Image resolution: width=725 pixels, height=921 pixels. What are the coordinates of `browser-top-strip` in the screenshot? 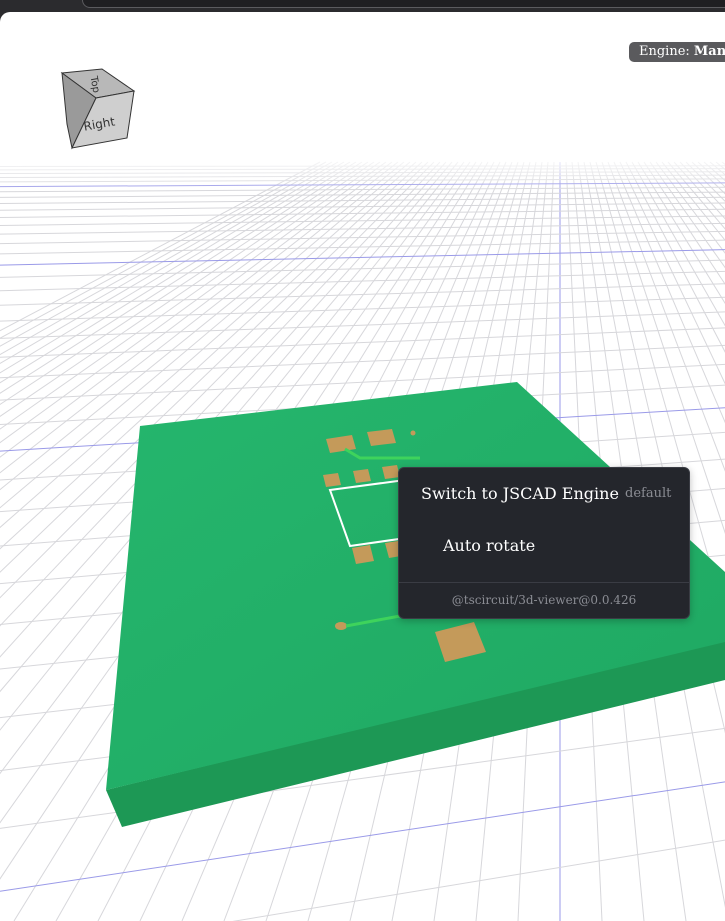 It's located at (362, 6).